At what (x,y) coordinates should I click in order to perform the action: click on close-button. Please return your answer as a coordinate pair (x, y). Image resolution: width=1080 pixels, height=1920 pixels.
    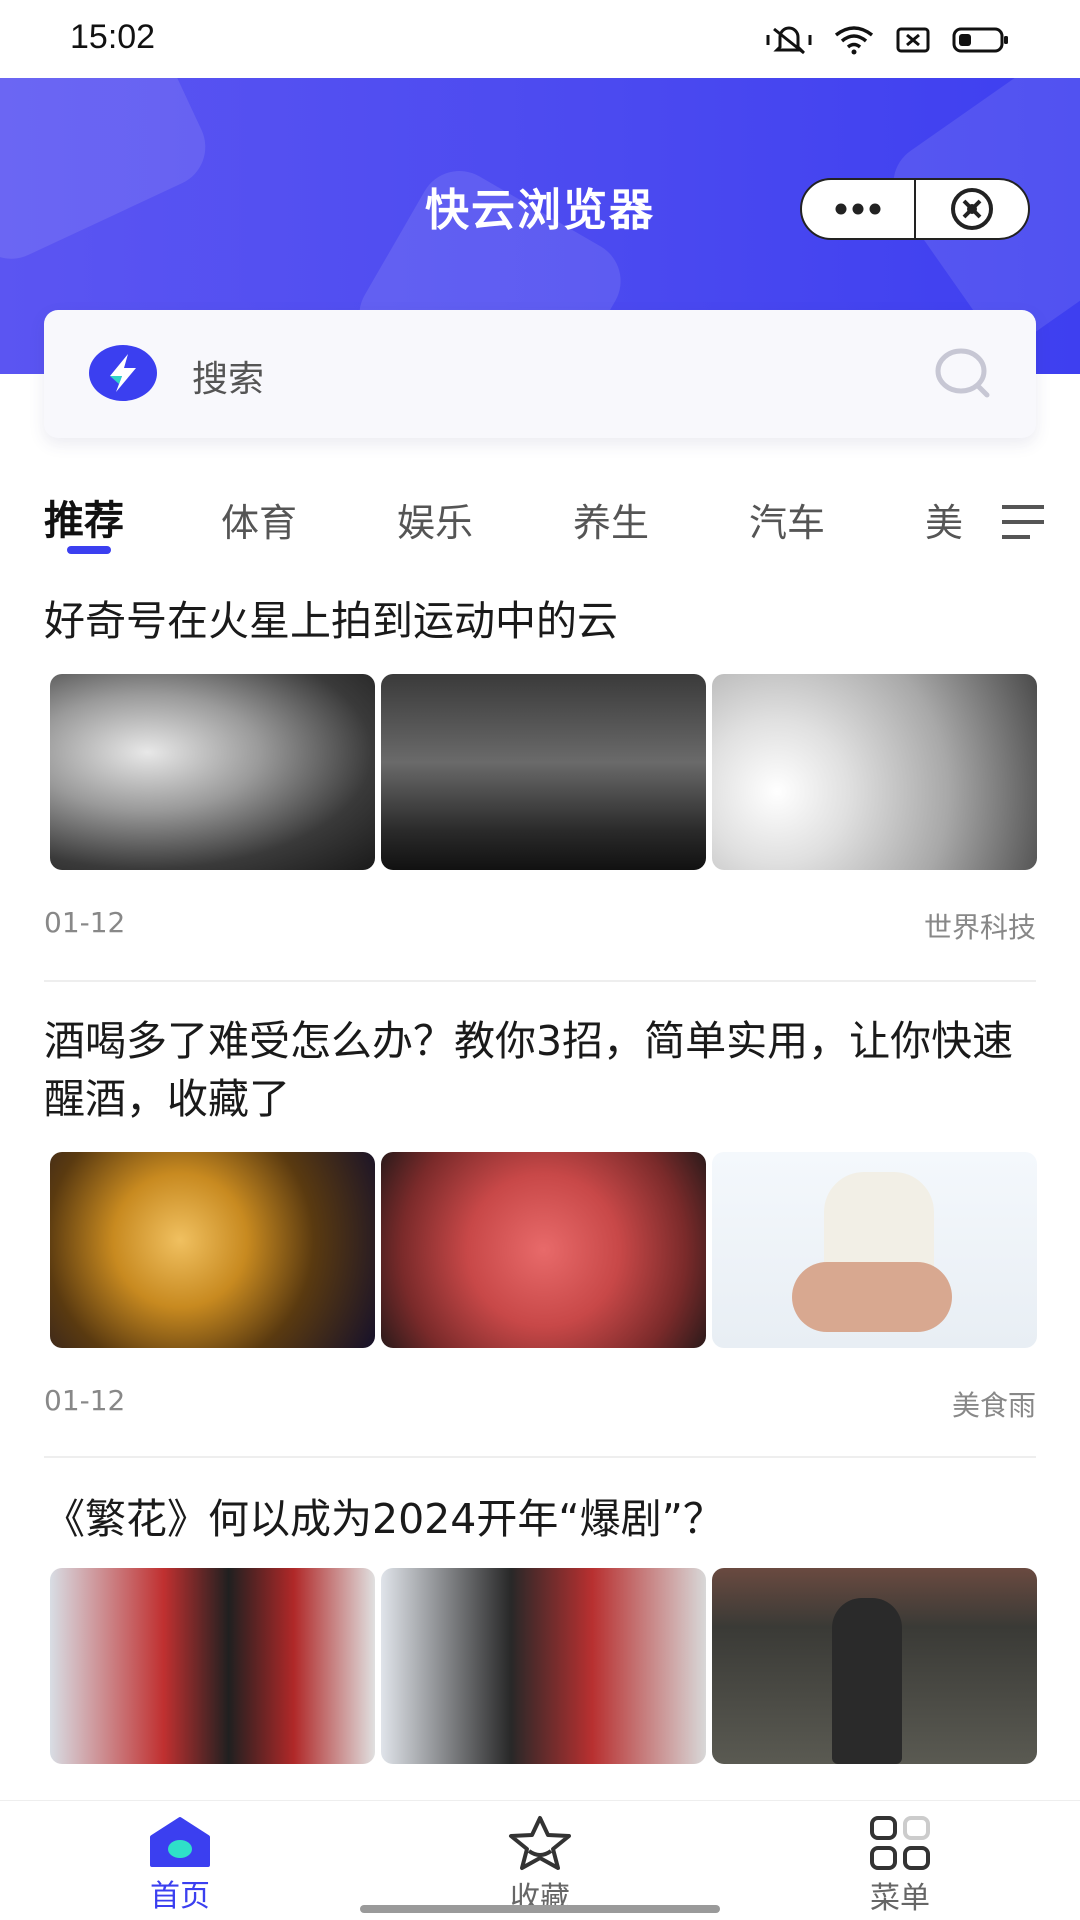
    Looking at the image, I should click on (972, 209).